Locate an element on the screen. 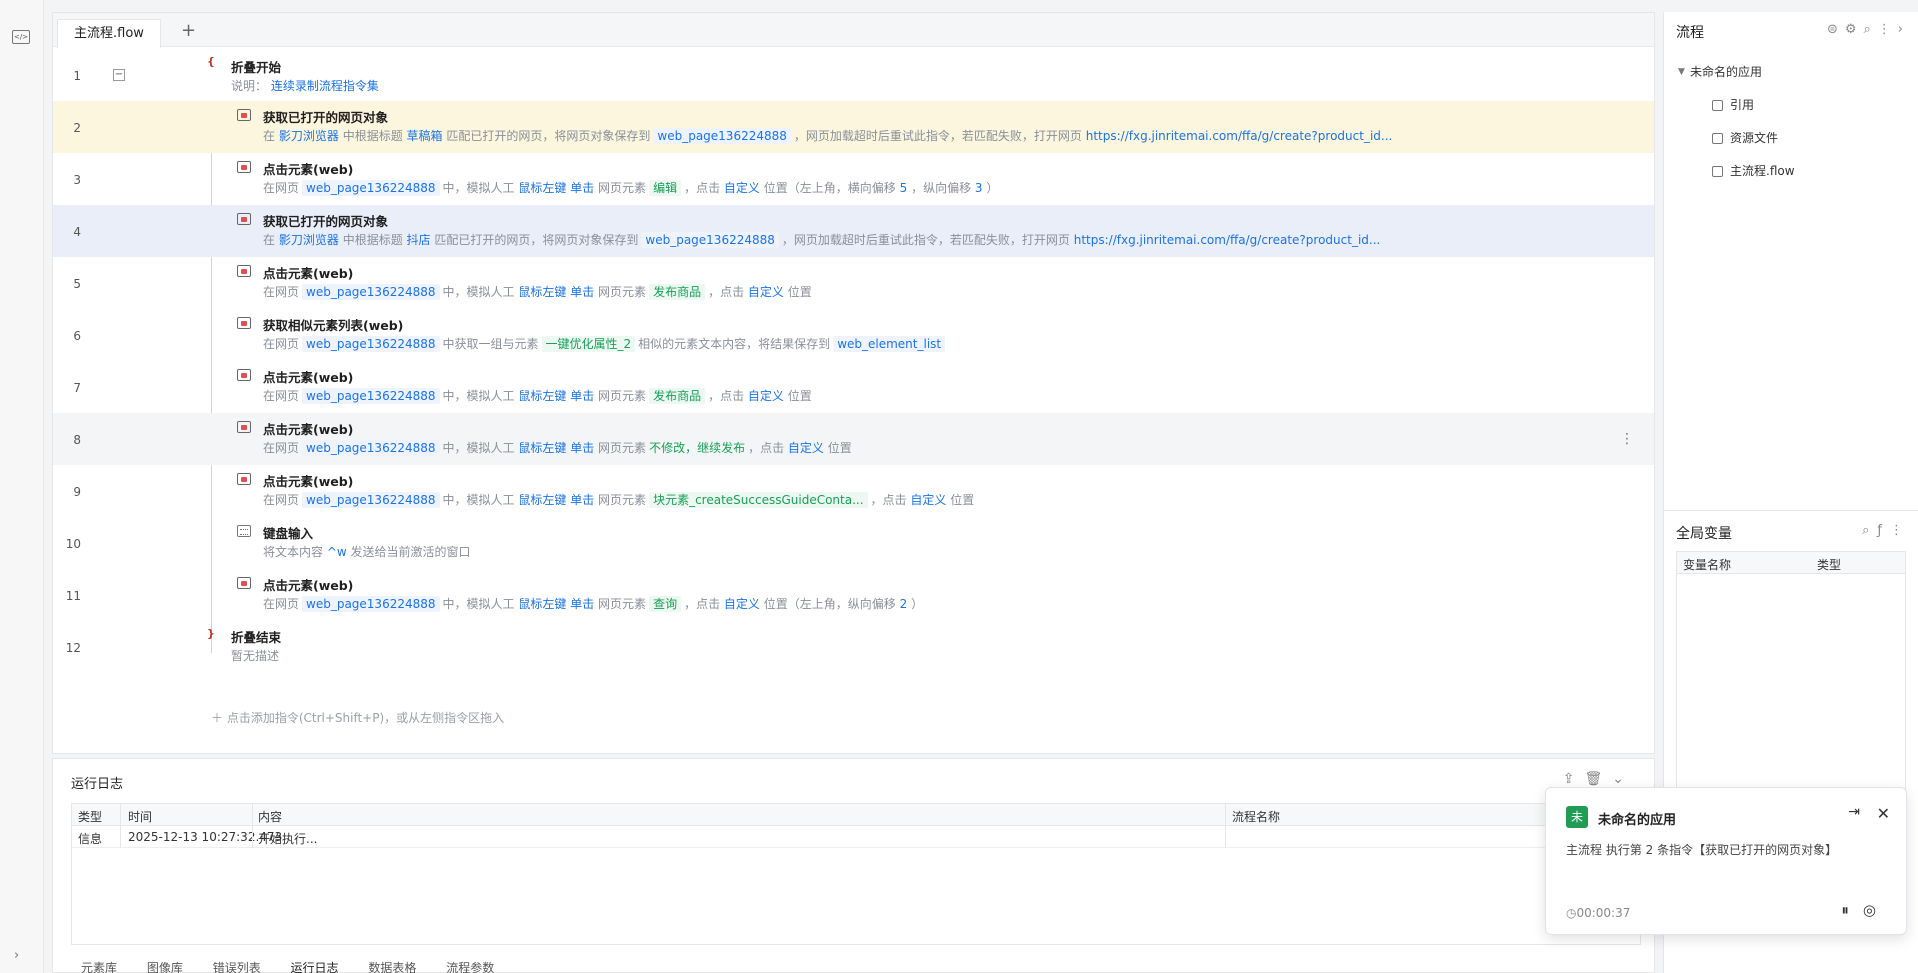  command-title: 键盘输入 is located at coordinates (288, 533).